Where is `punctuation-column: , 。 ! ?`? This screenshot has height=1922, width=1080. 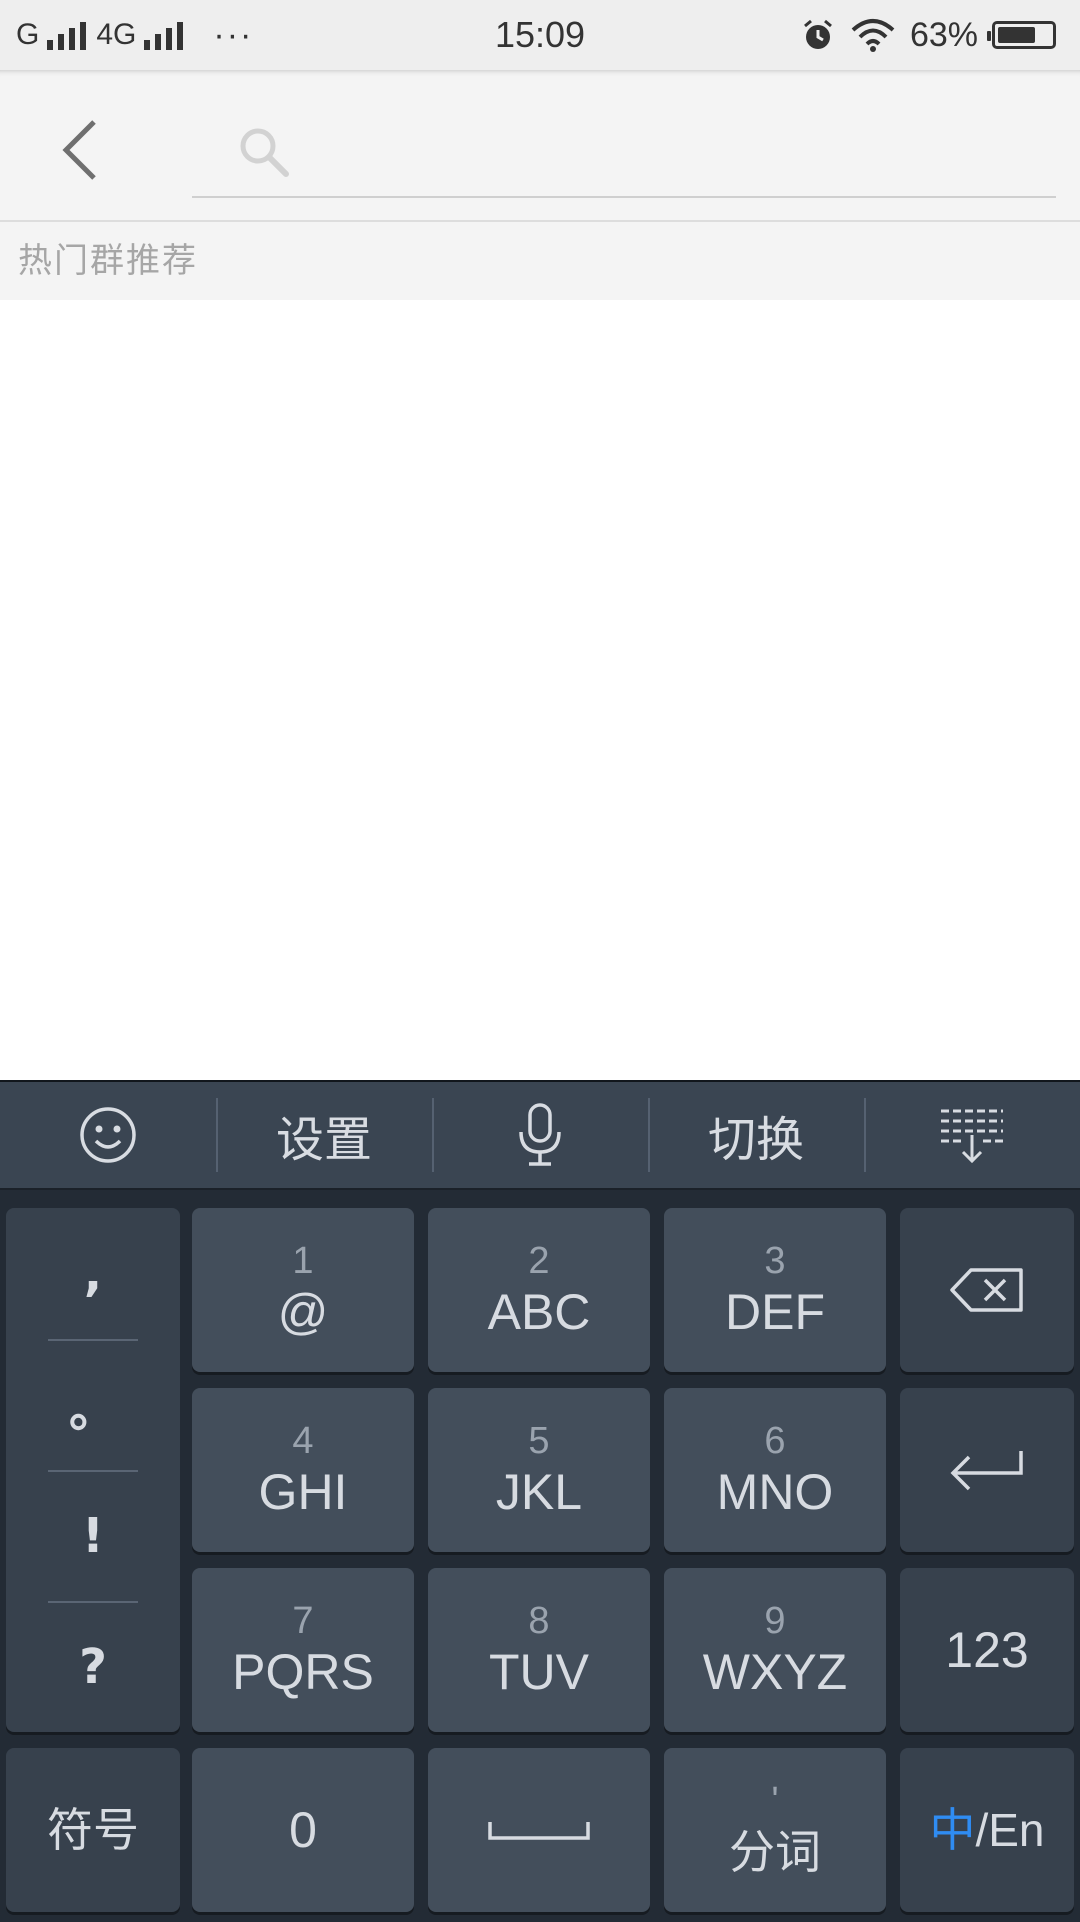
punctuation-column: , 。 ! ? is located at coordinates (93, 1470).